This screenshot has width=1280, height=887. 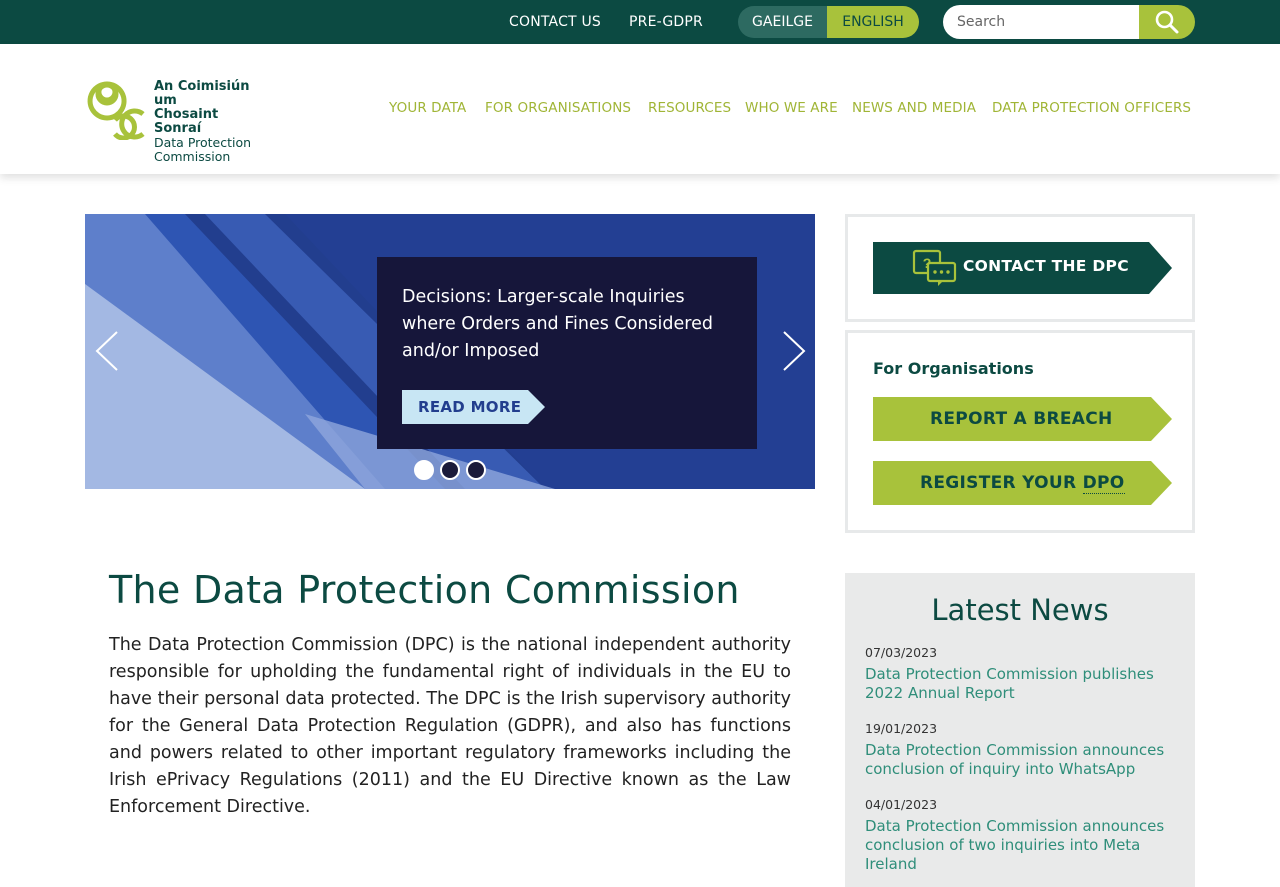 What do you see at coordinates (901, 728) in the screenshot?
I see `news-date: 19/01/2023` at bounding box center [901, 728].